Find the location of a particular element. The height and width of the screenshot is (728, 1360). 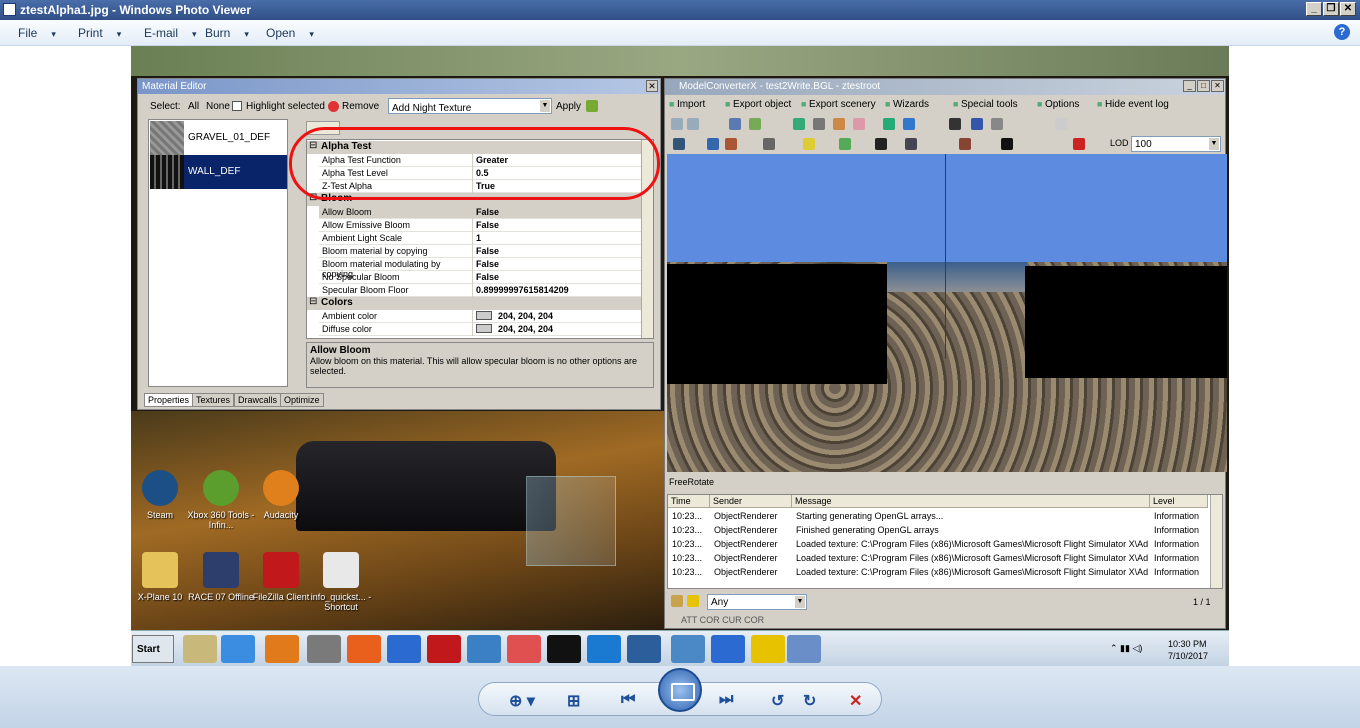

taskbar-app-blender-icon is located at coordinates (282, 649).